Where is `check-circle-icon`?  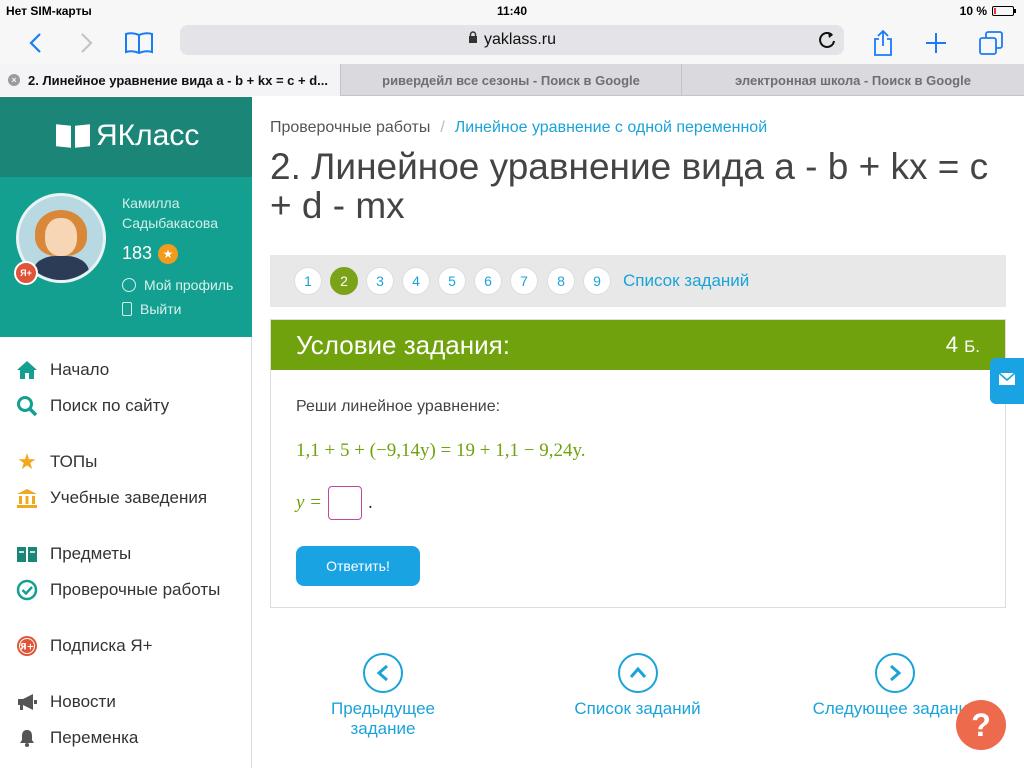 check-circle-icon is located at coordinates (27, 590).